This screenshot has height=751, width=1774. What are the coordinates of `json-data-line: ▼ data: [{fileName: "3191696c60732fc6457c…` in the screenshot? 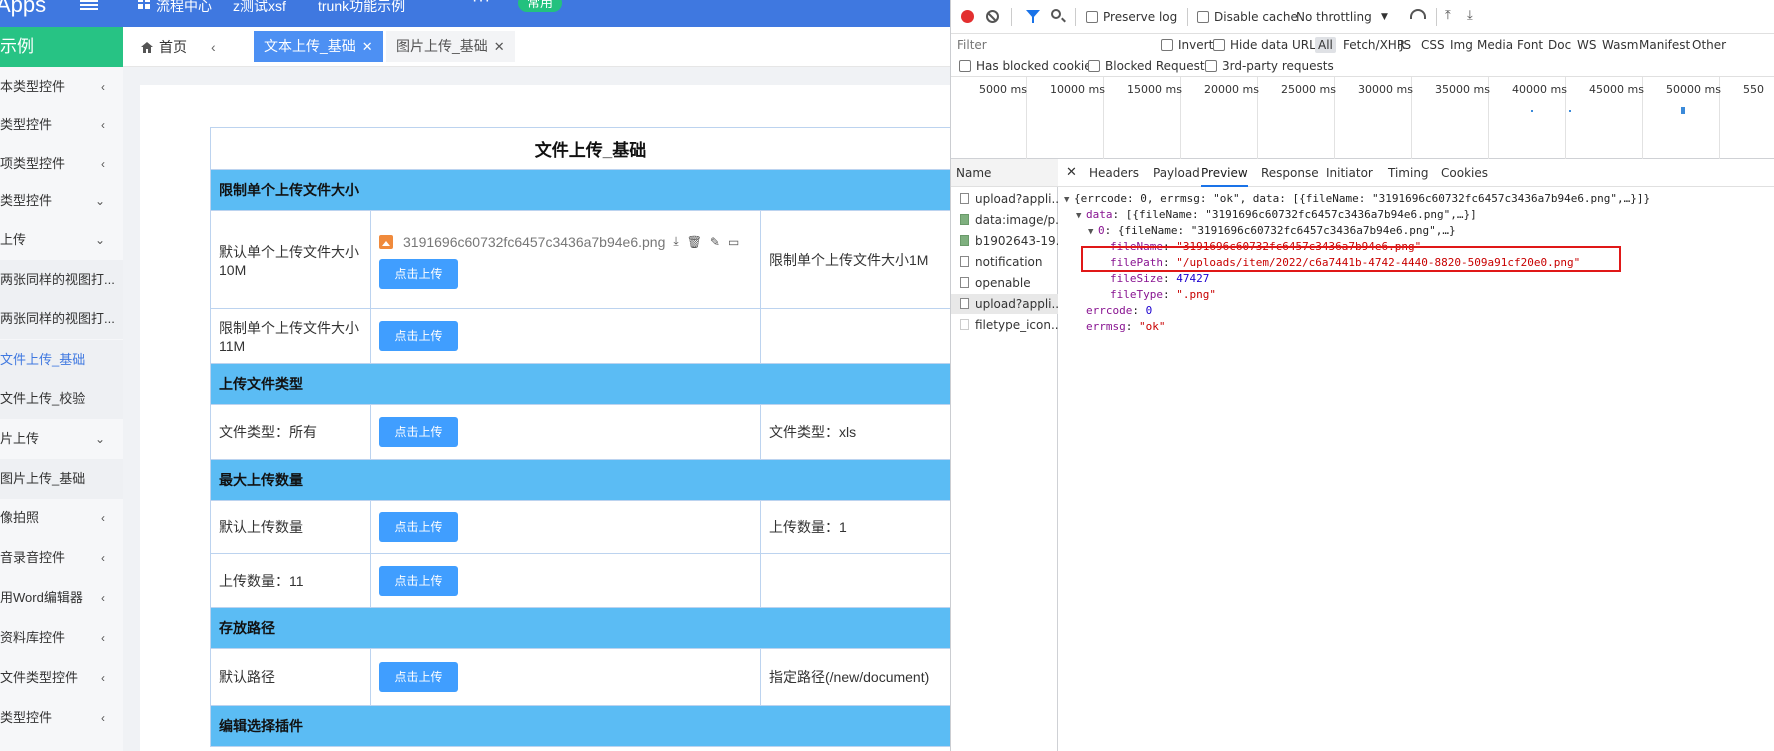 It's located at (1419, 215).